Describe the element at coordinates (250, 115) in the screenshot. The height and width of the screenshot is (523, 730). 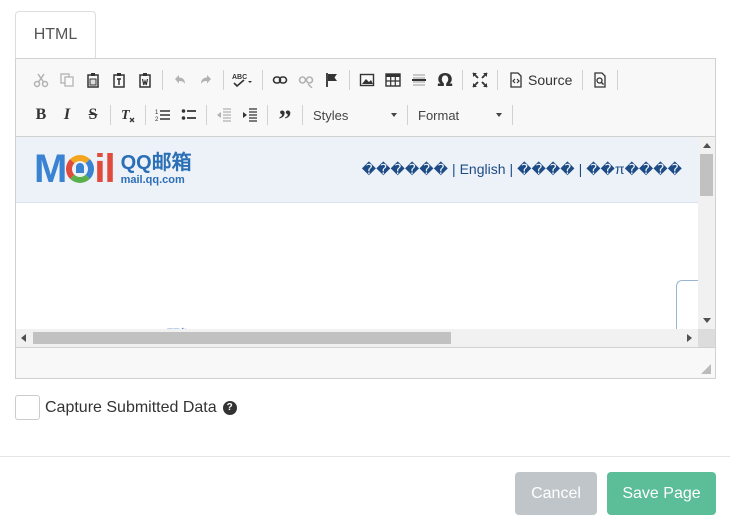
I see `indent-icon` at that location.